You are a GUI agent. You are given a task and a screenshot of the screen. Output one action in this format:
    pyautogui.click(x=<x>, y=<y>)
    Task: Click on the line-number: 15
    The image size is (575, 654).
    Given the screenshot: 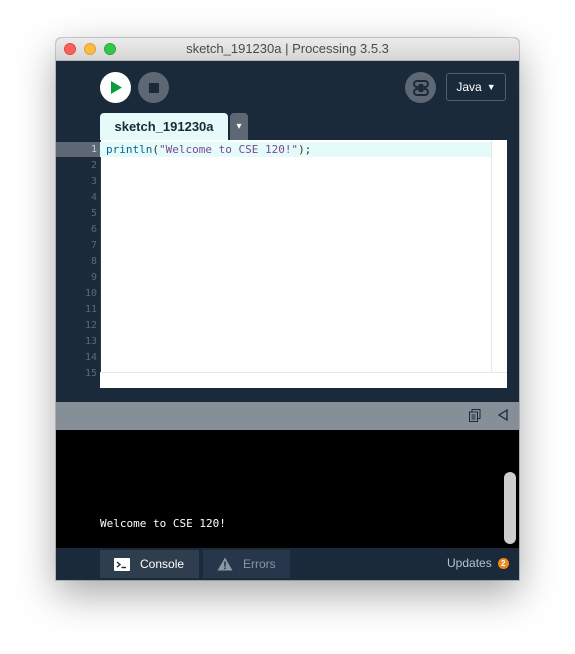 What is the action you would take?
    pyautogui.click(x=90, y=373)
    